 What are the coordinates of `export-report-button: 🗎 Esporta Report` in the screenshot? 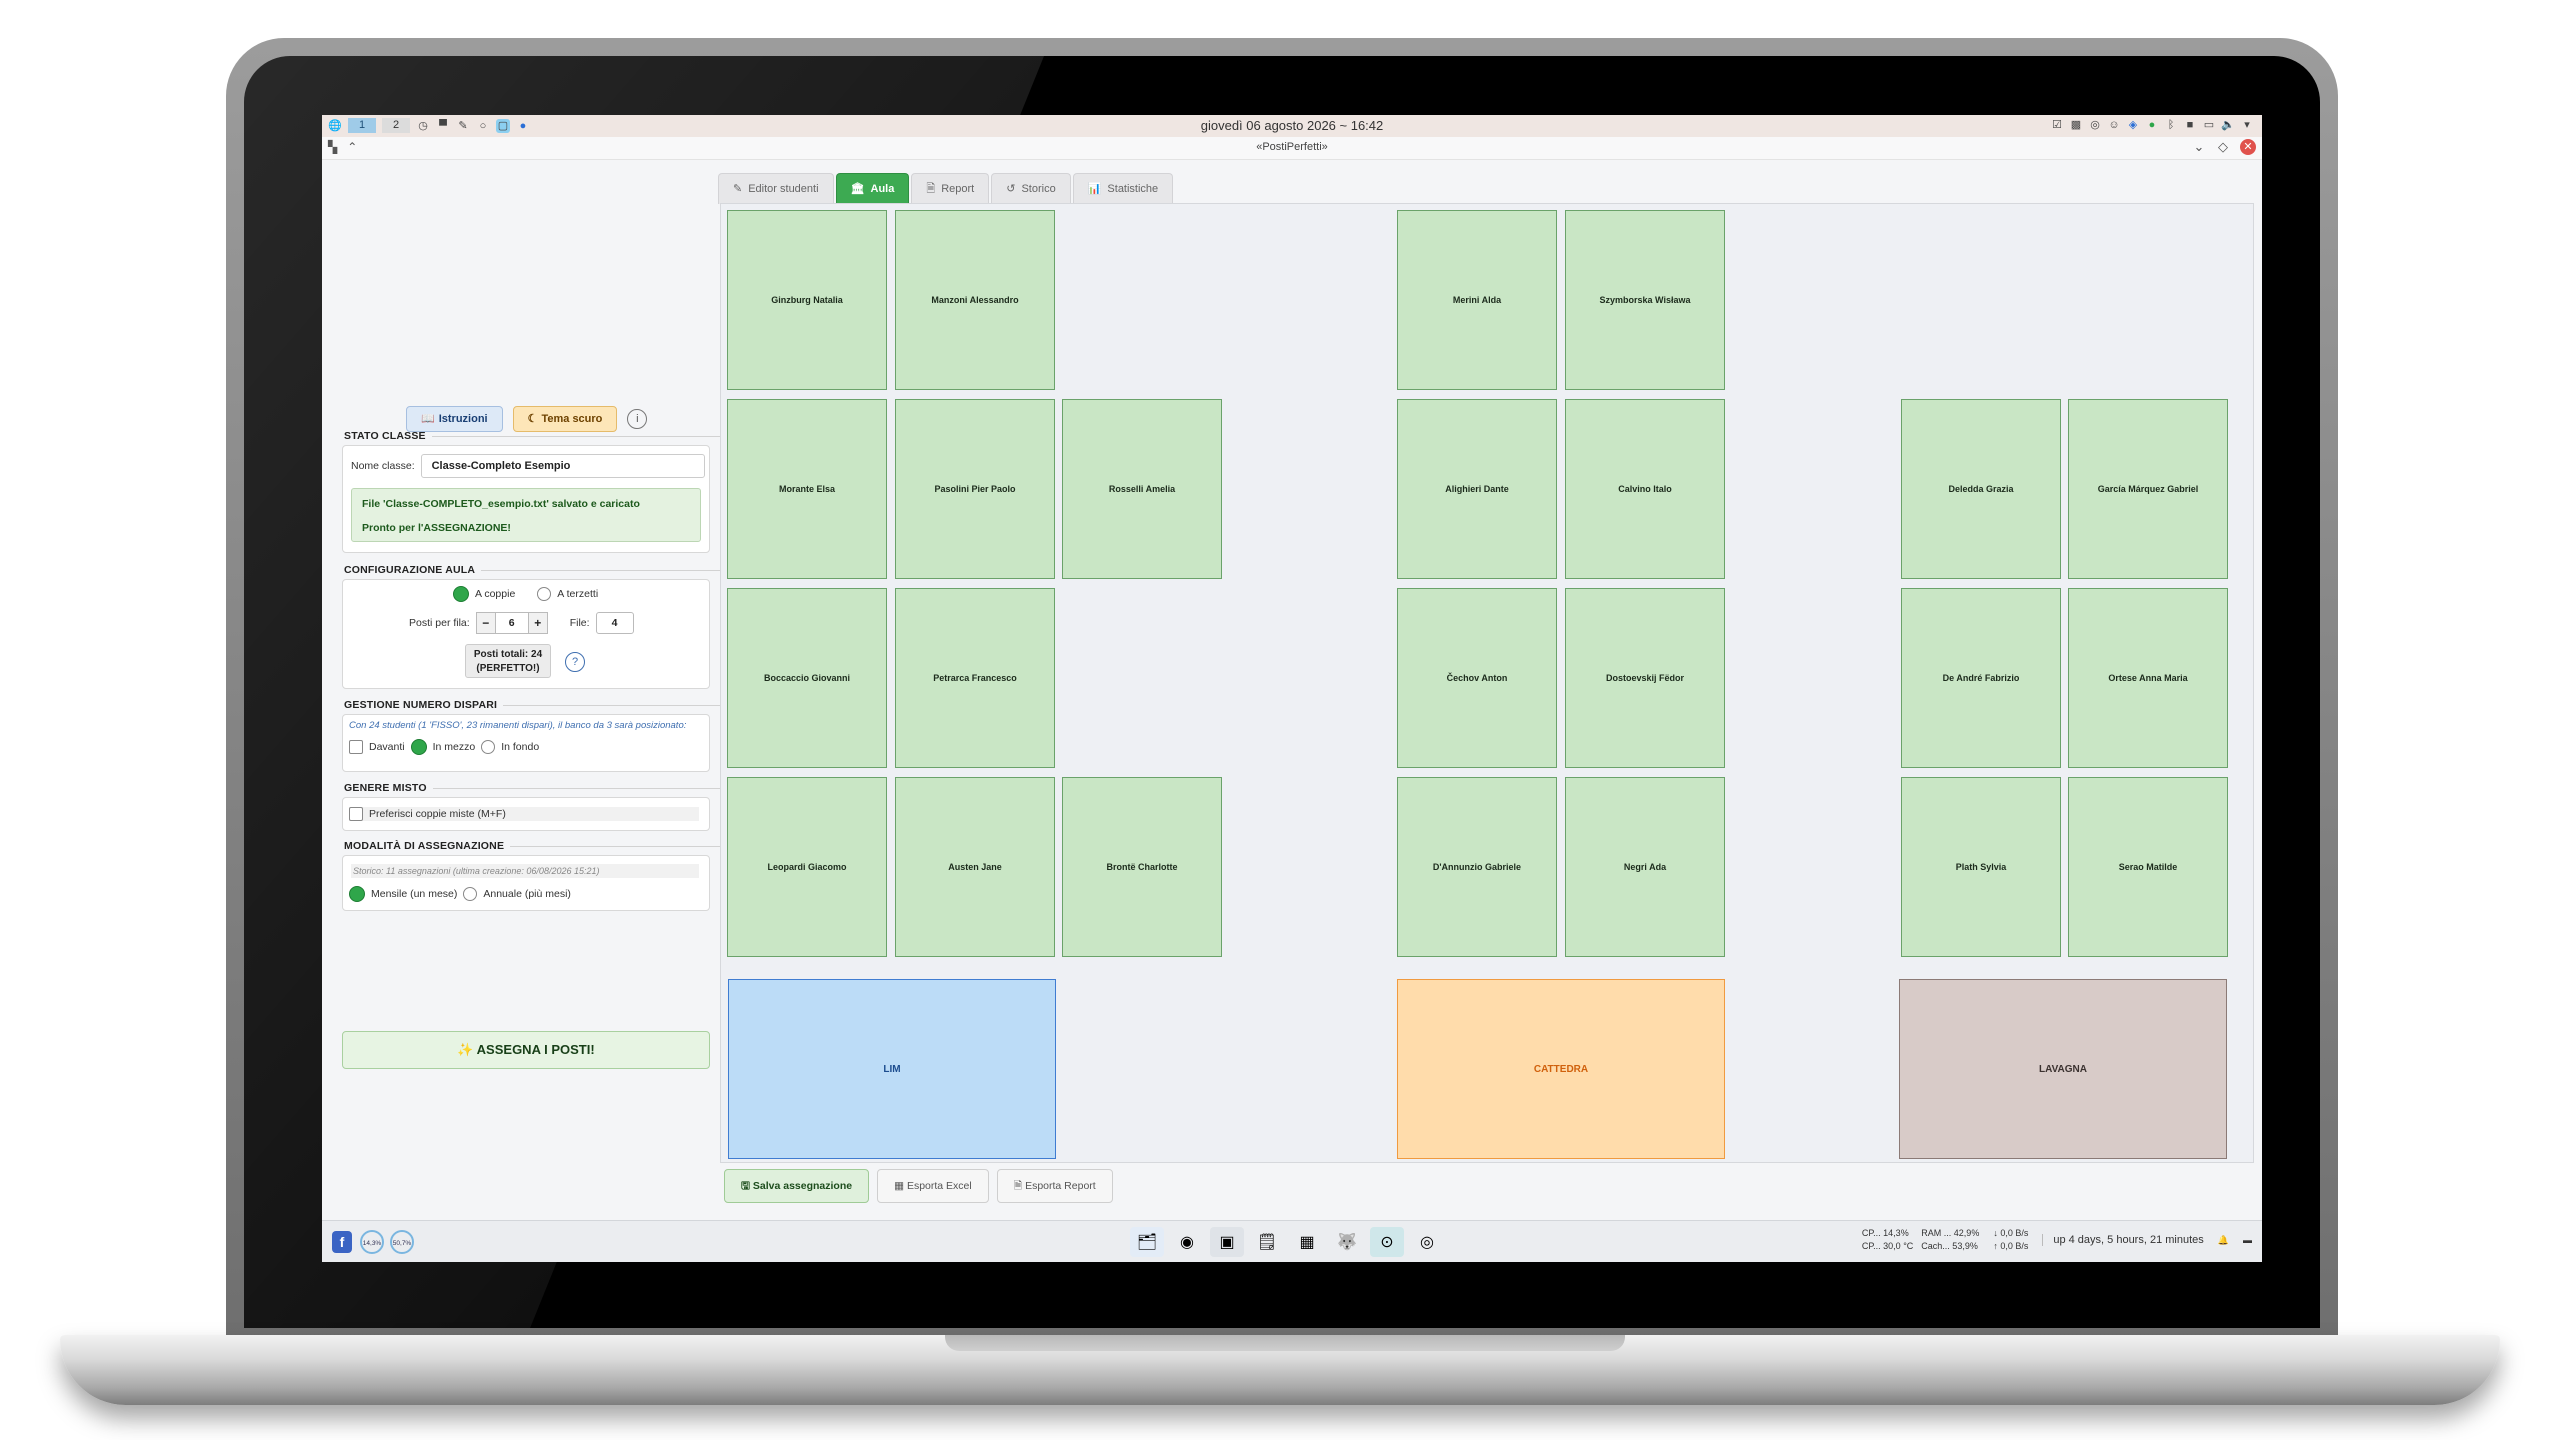 It's located at (1054, 1186).